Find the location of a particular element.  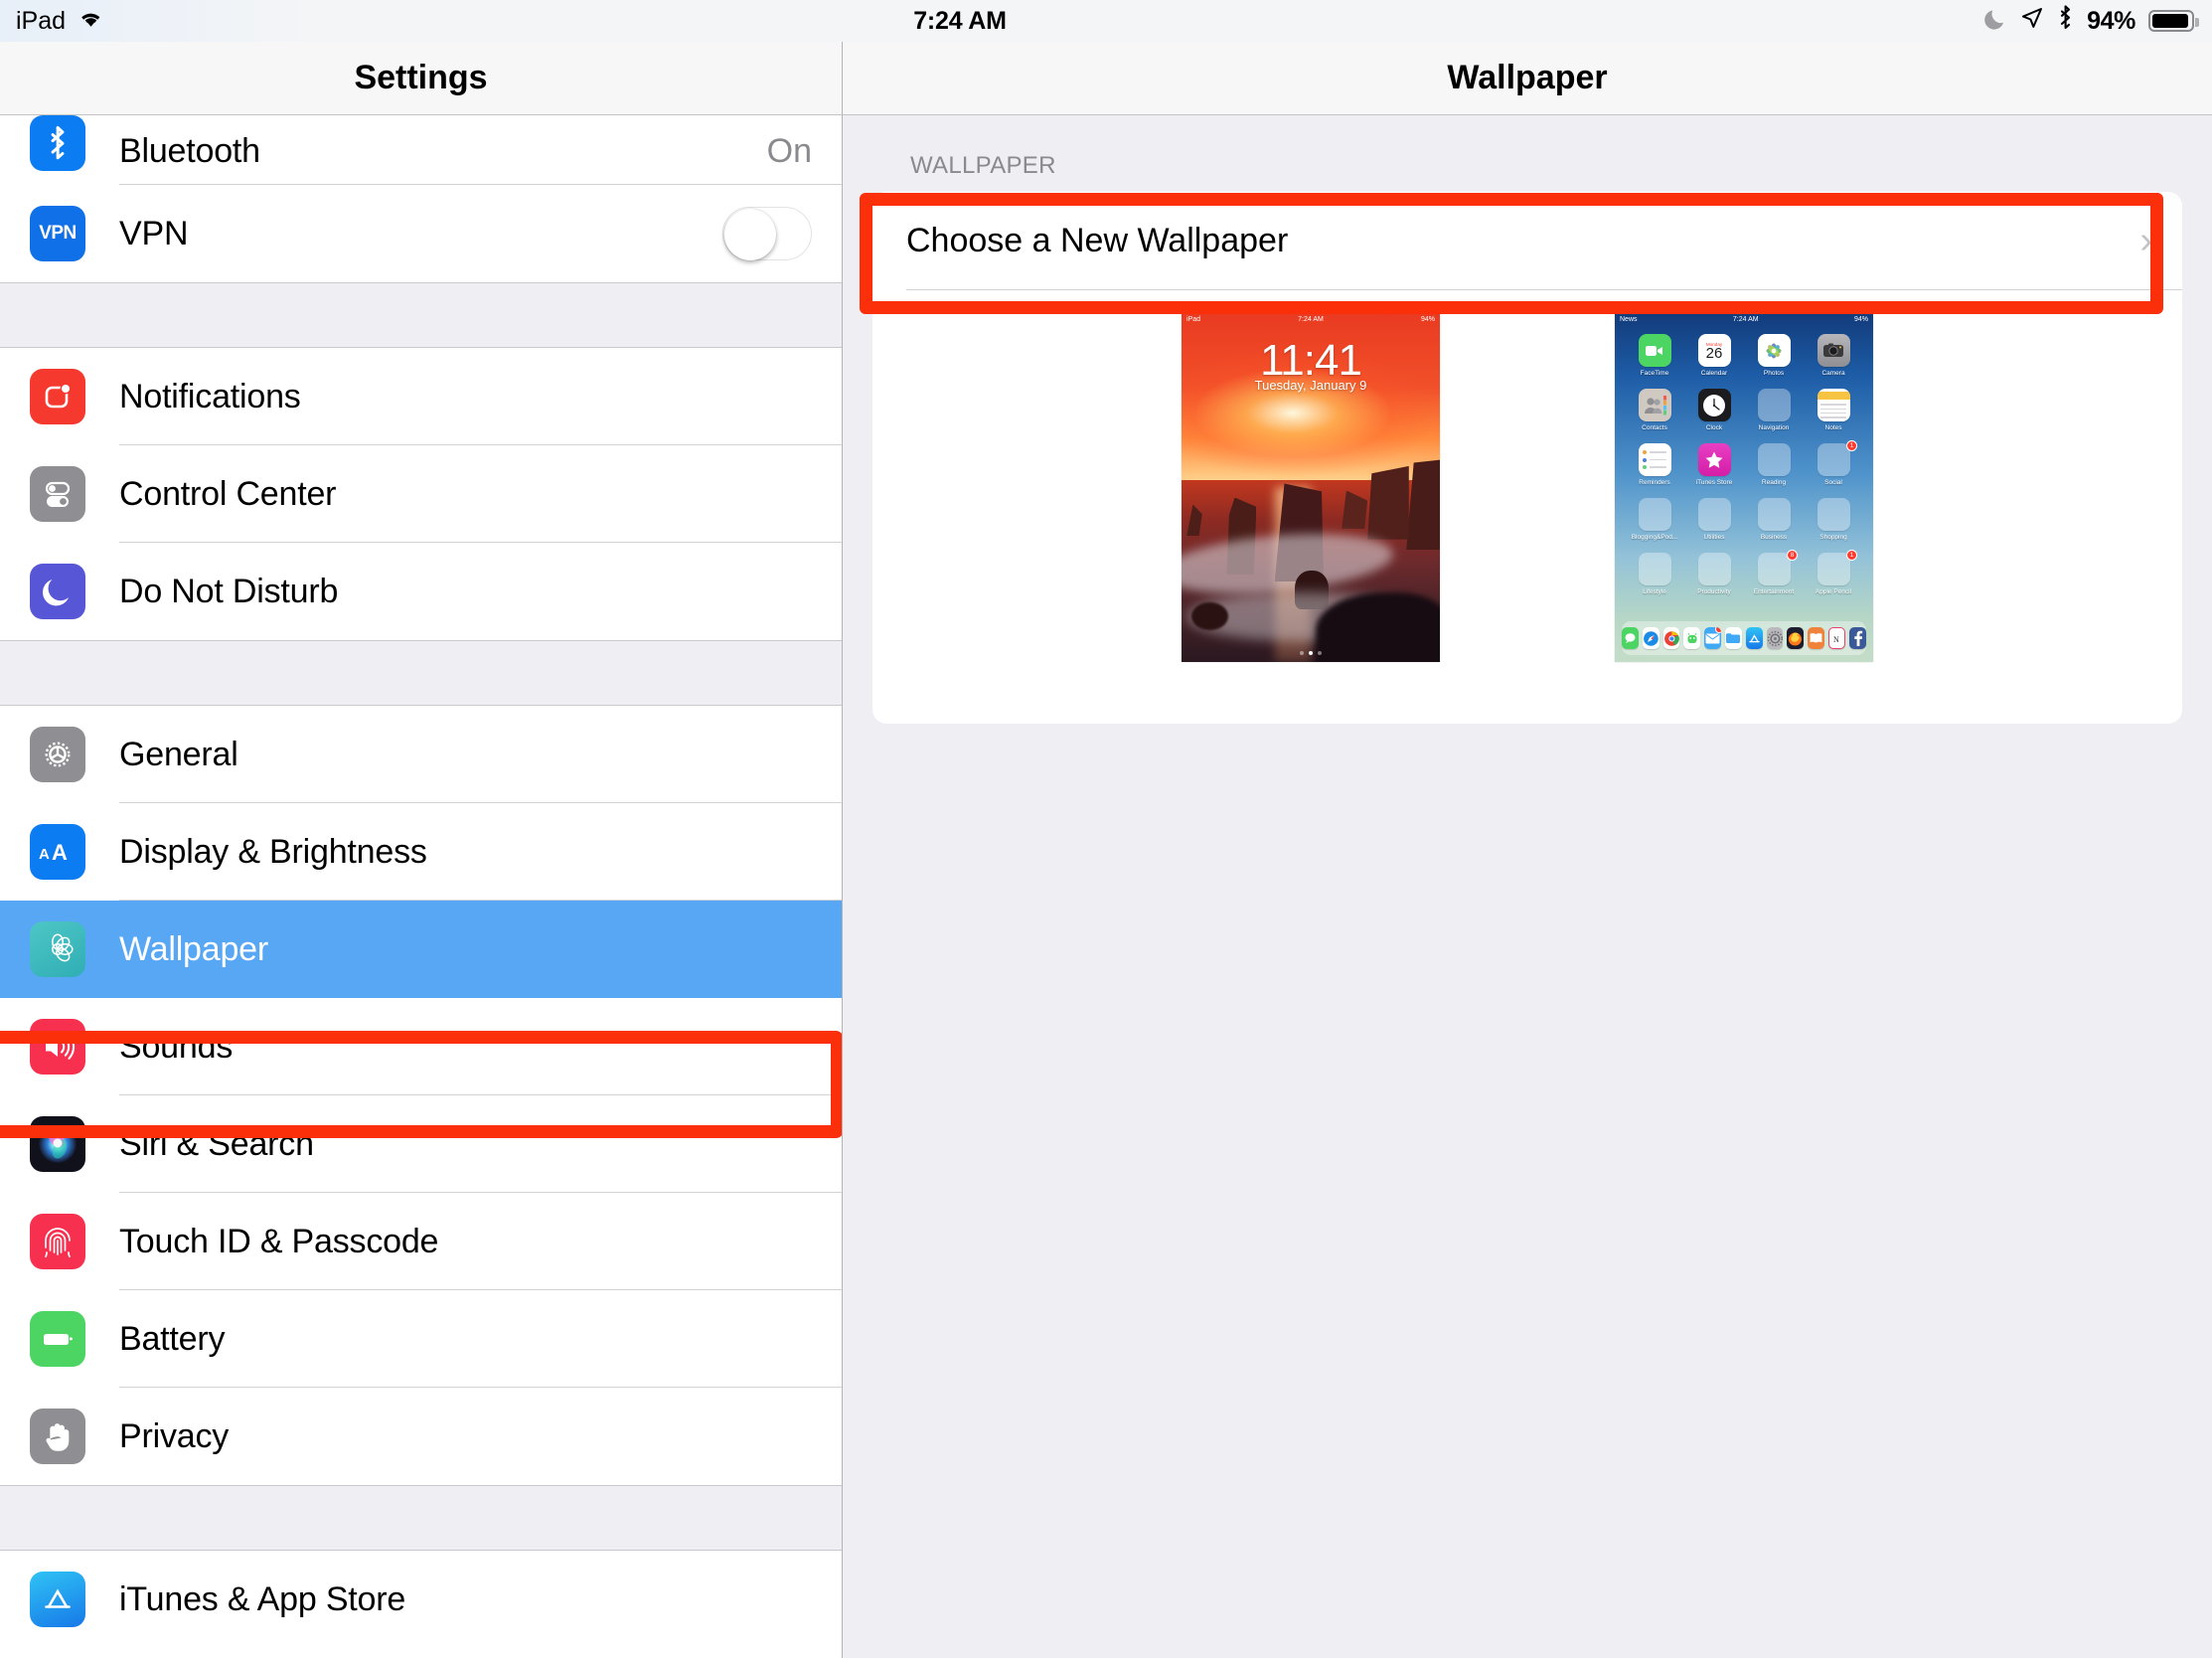

sidebar-item-battery: Battery is located at coordinates (421, 1339).